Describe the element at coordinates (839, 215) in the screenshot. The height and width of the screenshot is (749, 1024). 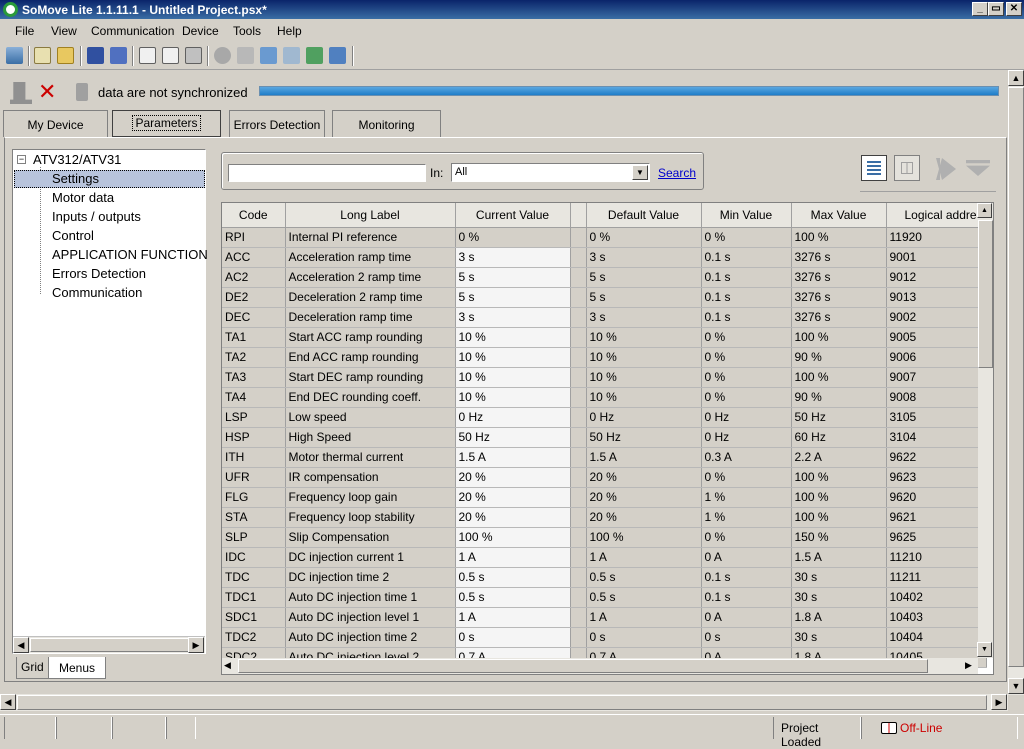
I see `column-header-max-value: Max Value` at that location.